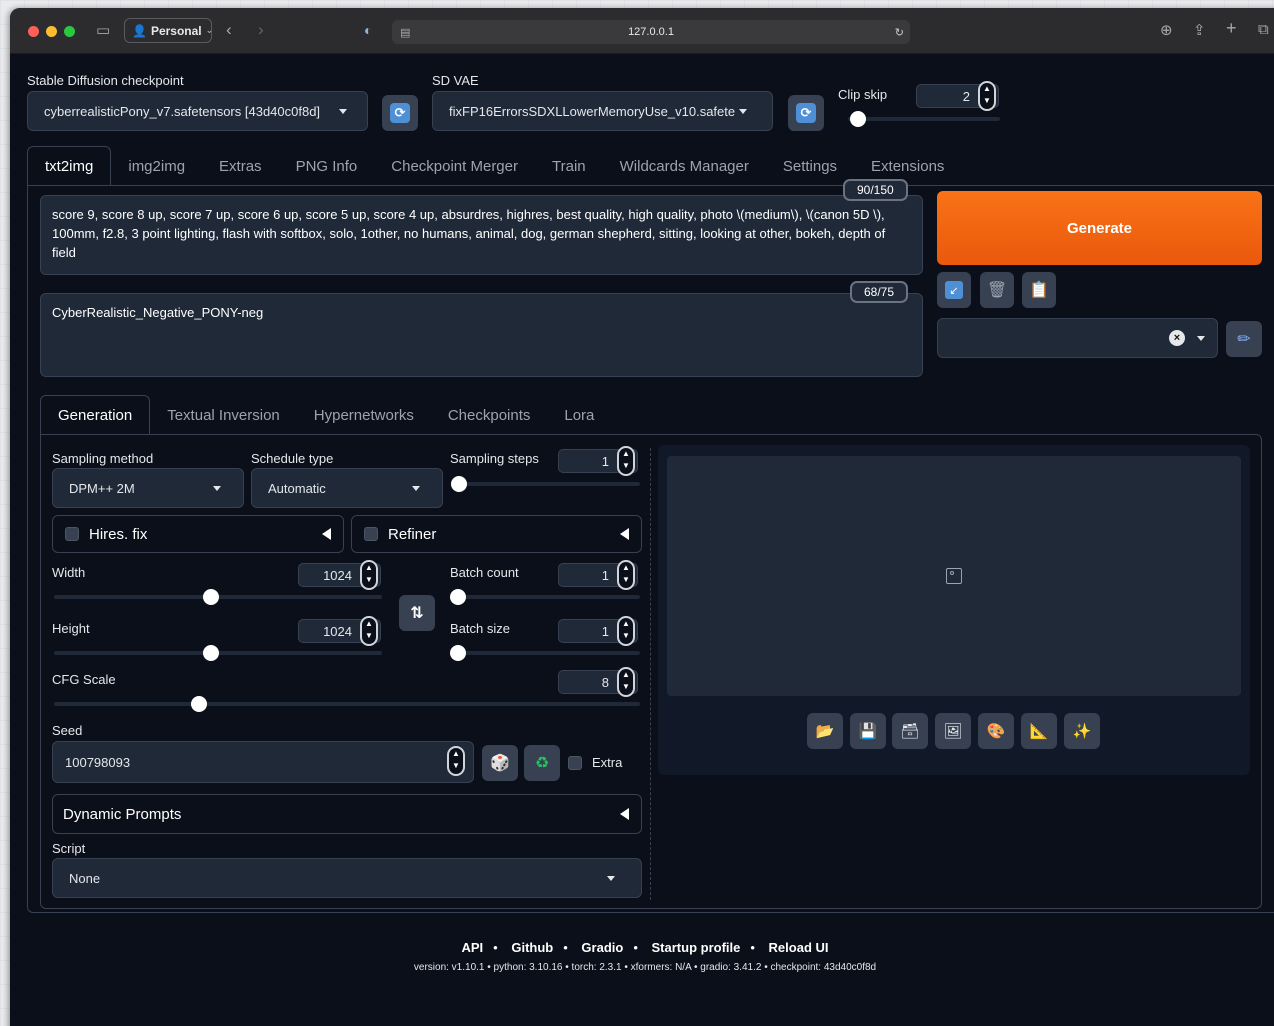  I want to click on clip-skip-input: 2 ▲ ▼, so click(957, 96).